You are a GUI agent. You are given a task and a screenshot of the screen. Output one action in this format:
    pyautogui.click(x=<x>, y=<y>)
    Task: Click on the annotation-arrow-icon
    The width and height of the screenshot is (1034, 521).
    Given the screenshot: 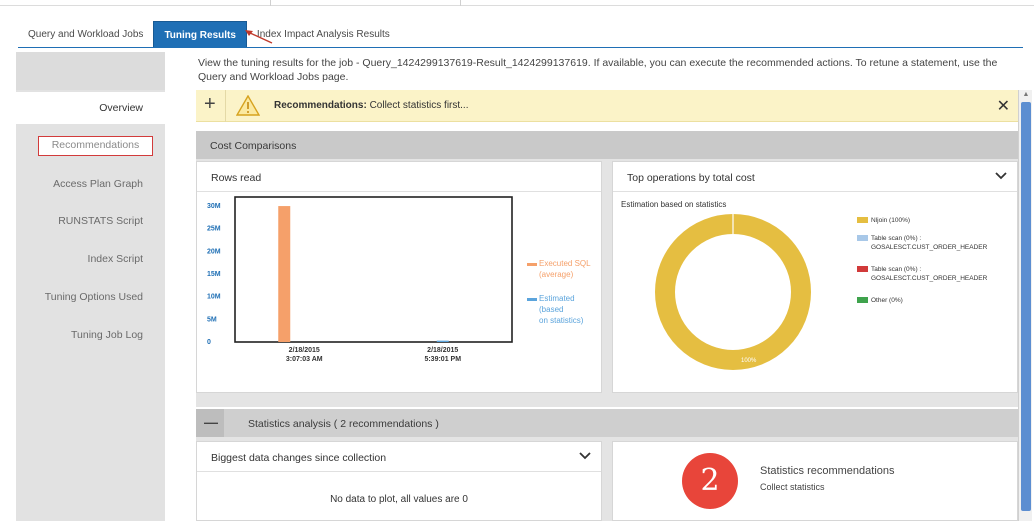 What is the action you would take?
    pyautogui.click(x=259, y=37)
    